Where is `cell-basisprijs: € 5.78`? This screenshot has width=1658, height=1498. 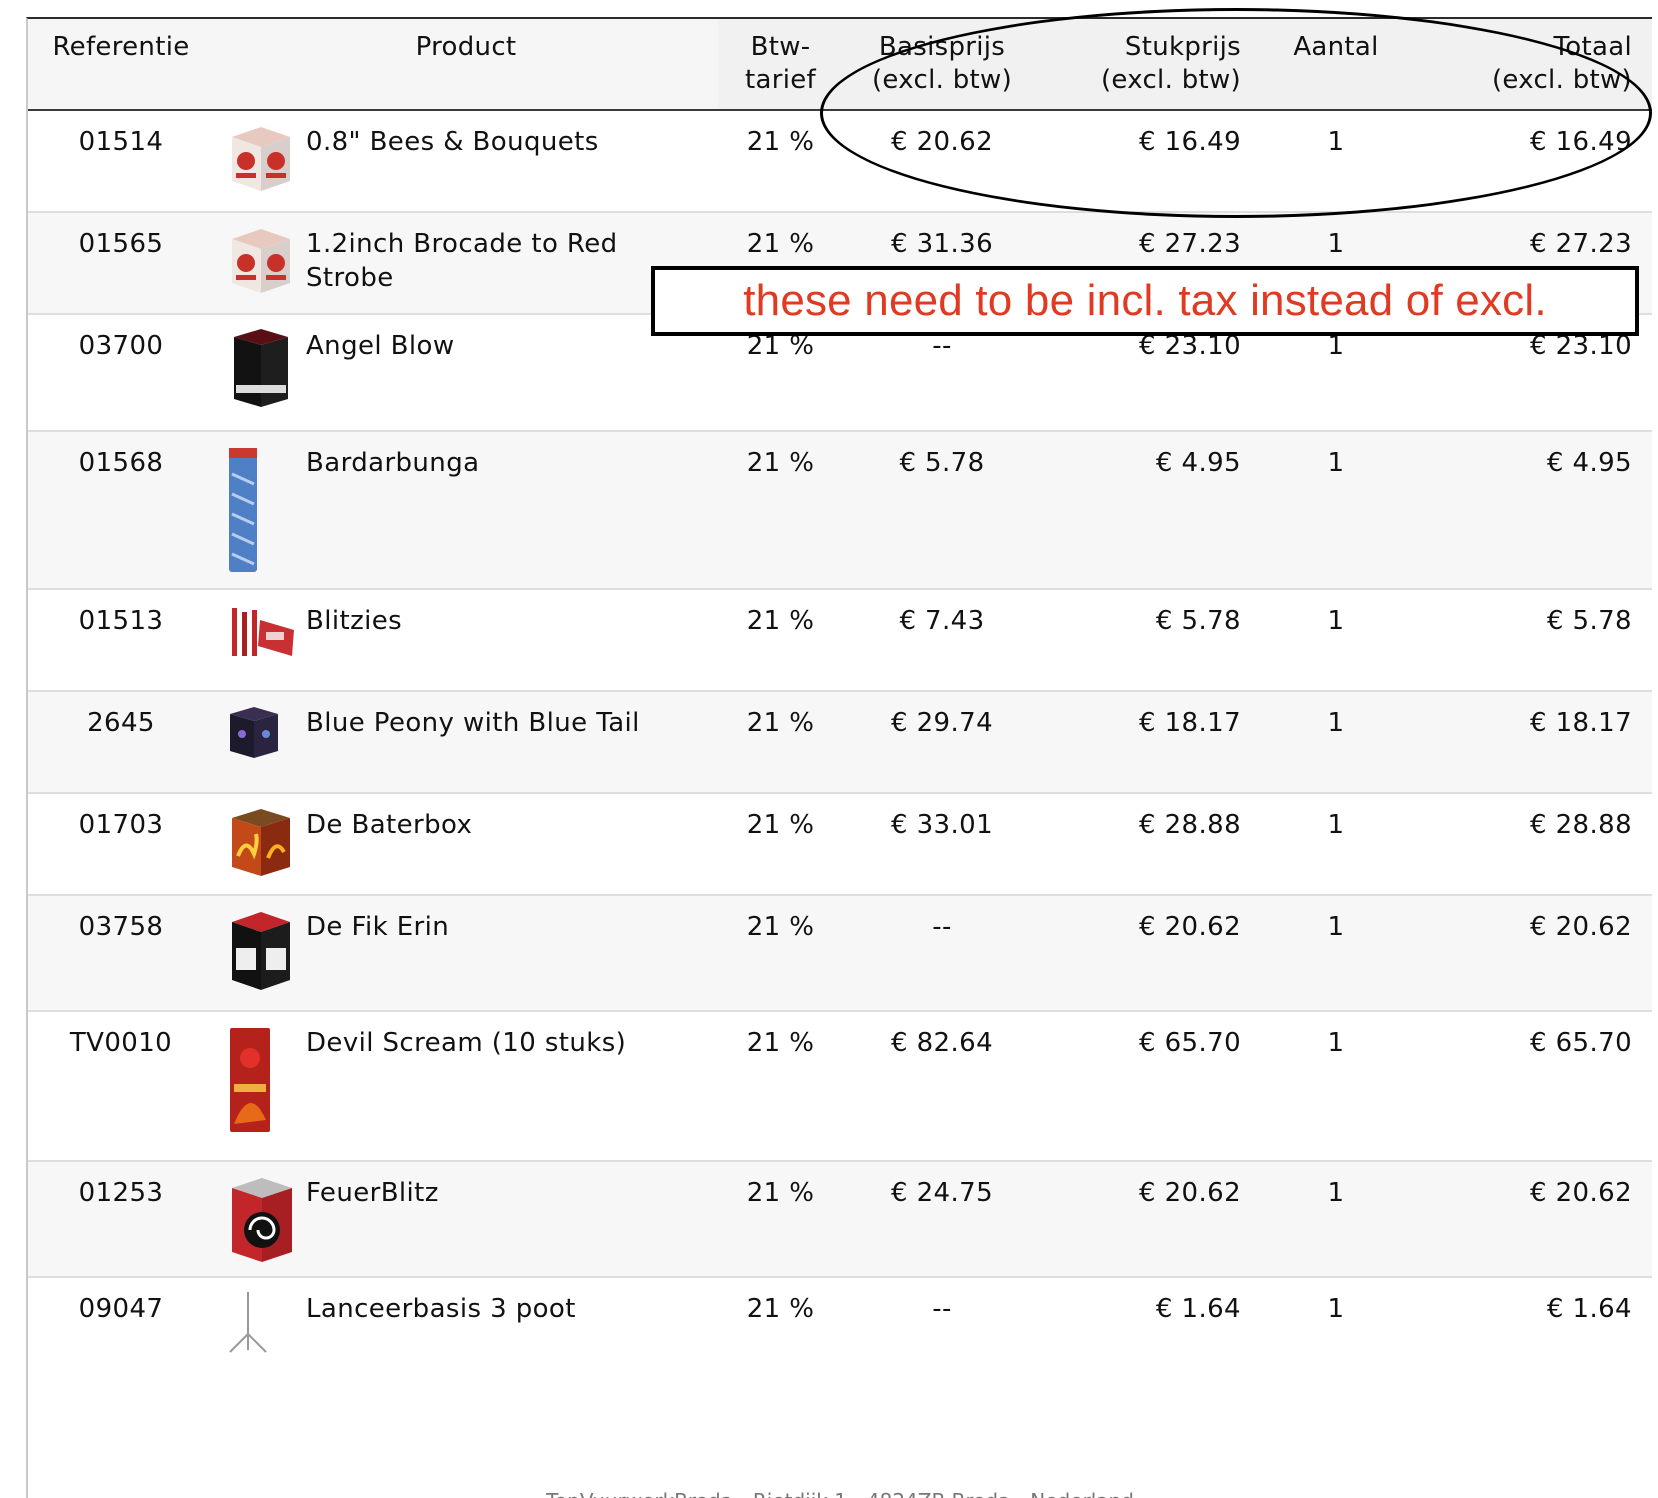 cell-basisprijs: € 5.78 is located at coordinates (942, 509).